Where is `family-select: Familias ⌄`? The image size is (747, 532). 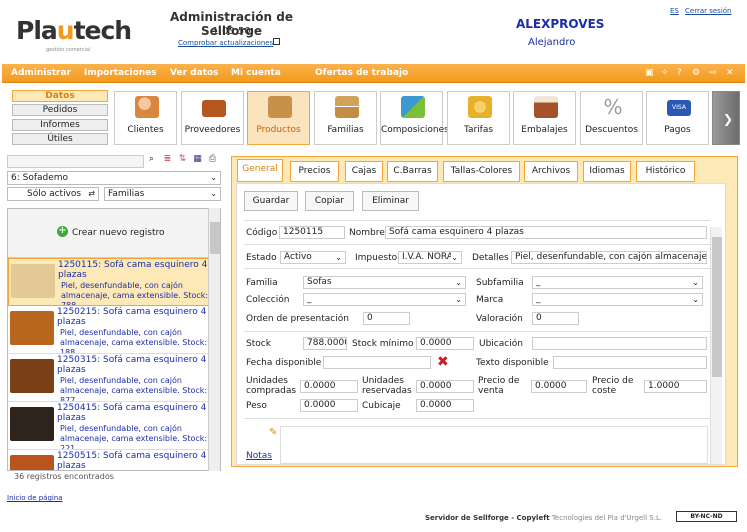 family-select: Familias ⌄ is located at coordinates (162, 194).